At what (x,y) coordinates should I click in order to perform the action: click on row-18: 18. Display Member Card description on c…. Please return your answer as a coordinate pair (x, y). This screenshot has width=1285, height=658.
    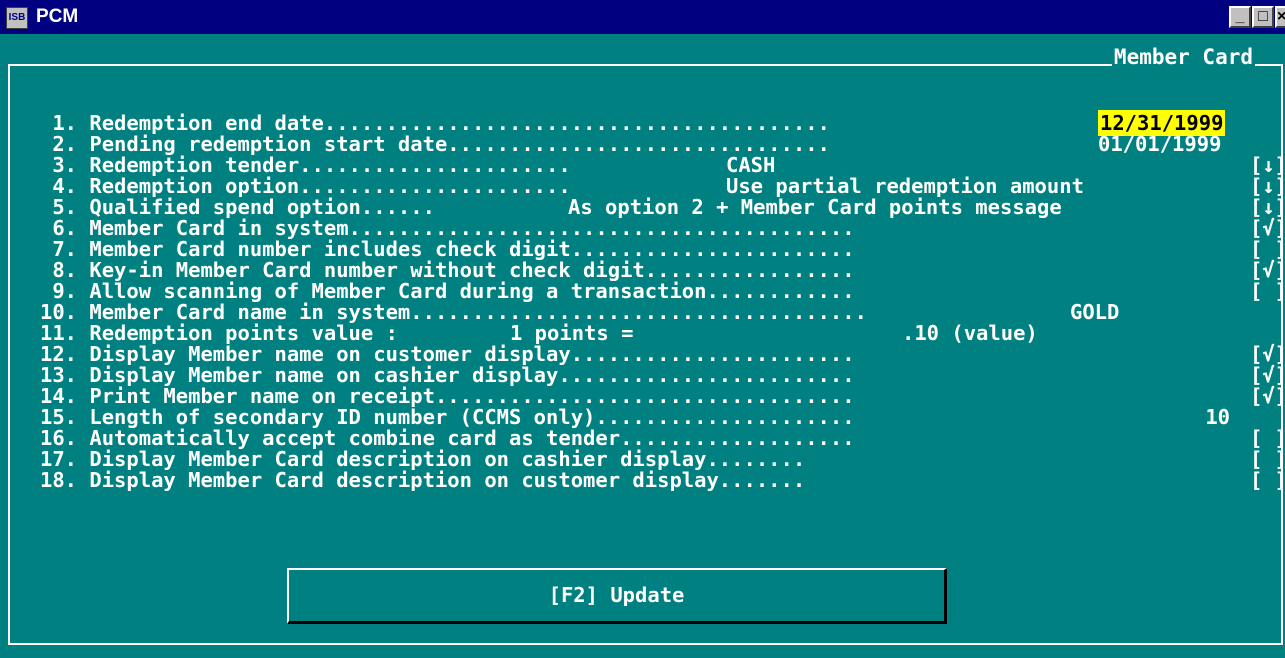
    Looking at the image, I should click on (662, 480).